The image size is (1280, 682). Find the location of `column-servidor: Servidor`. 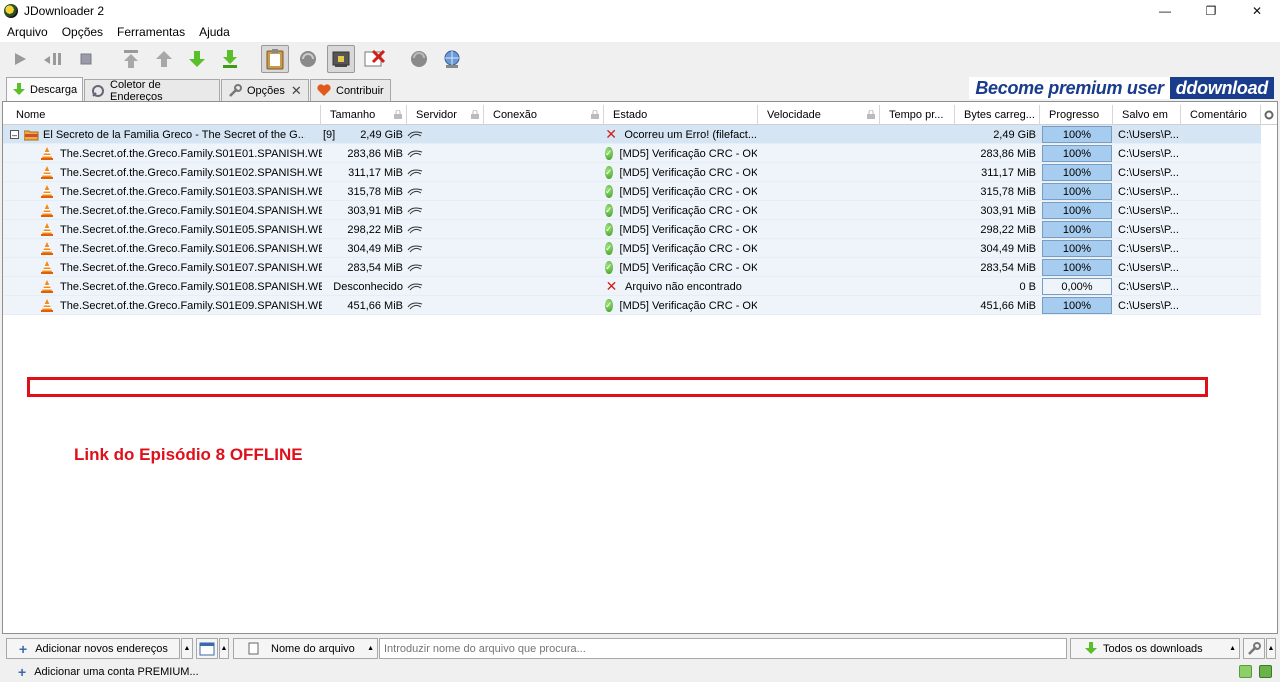

column-servidor: Servidor is located at coordinates (445, 115).